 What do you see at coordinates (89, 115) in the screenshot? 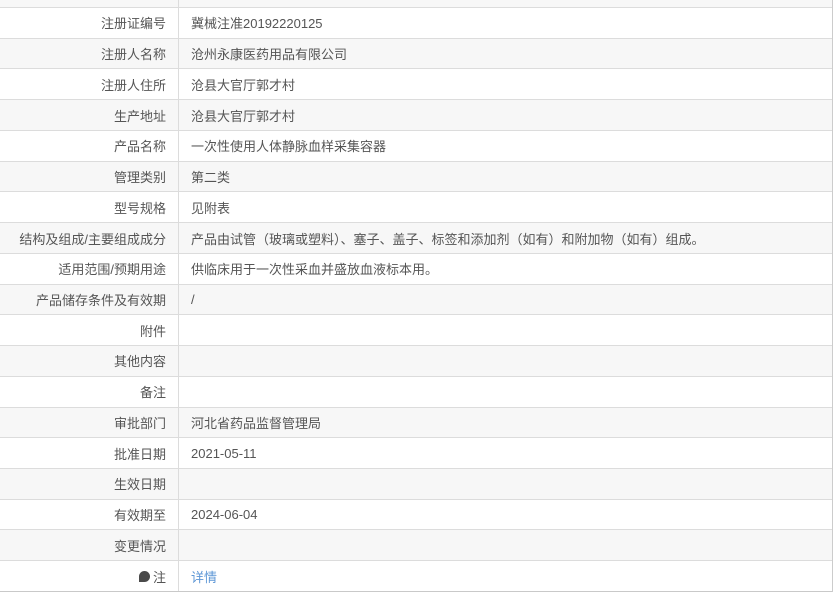
I see `row-label-cell: 生产地址` at bounding box center [89, 115].